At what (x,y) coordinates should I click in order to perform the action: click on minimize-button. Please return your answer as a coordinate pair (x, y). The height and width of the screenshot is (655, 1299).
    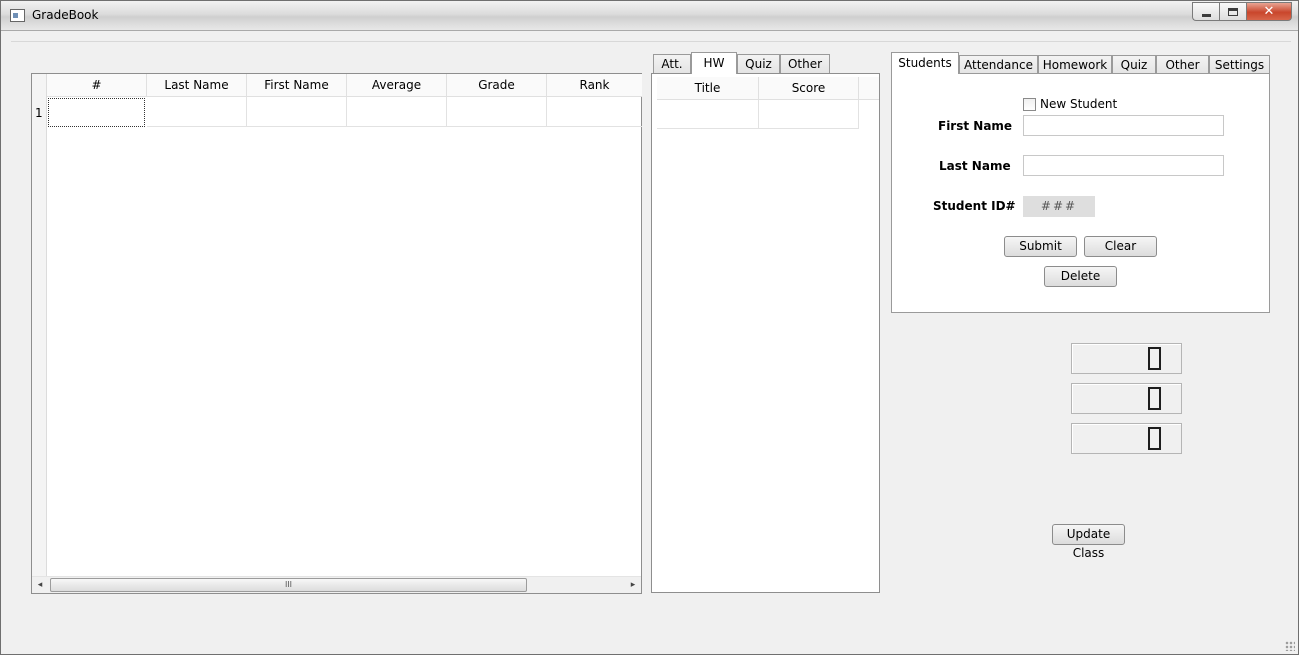
    Looking at the image, I should click on (1205, 11).